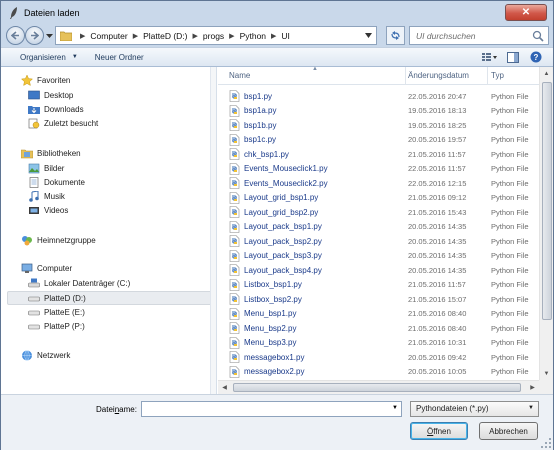 This screenshot has width=554, height=450. What do you see at coordinates (56, 109) in the screenshot?
I see `nav-item-downloads: Downloads` at bounding box center [56, 109].